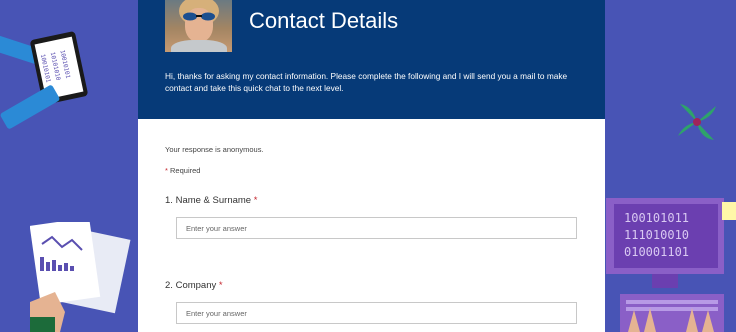  I want to click on required-label: Required, so click(185, 170).